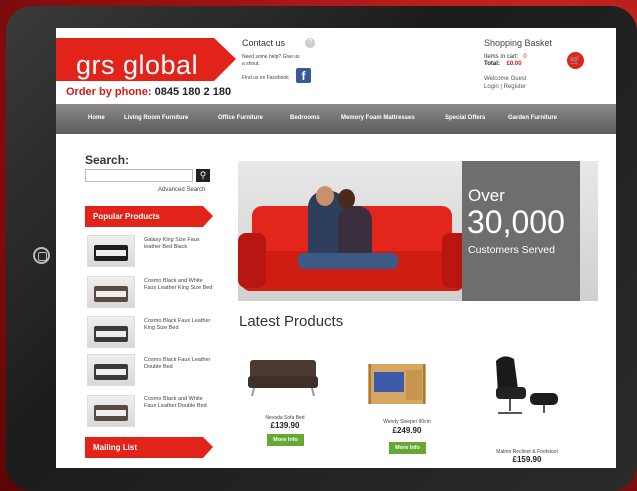  I want to click on search-button: ⚲, so click(203, 175).